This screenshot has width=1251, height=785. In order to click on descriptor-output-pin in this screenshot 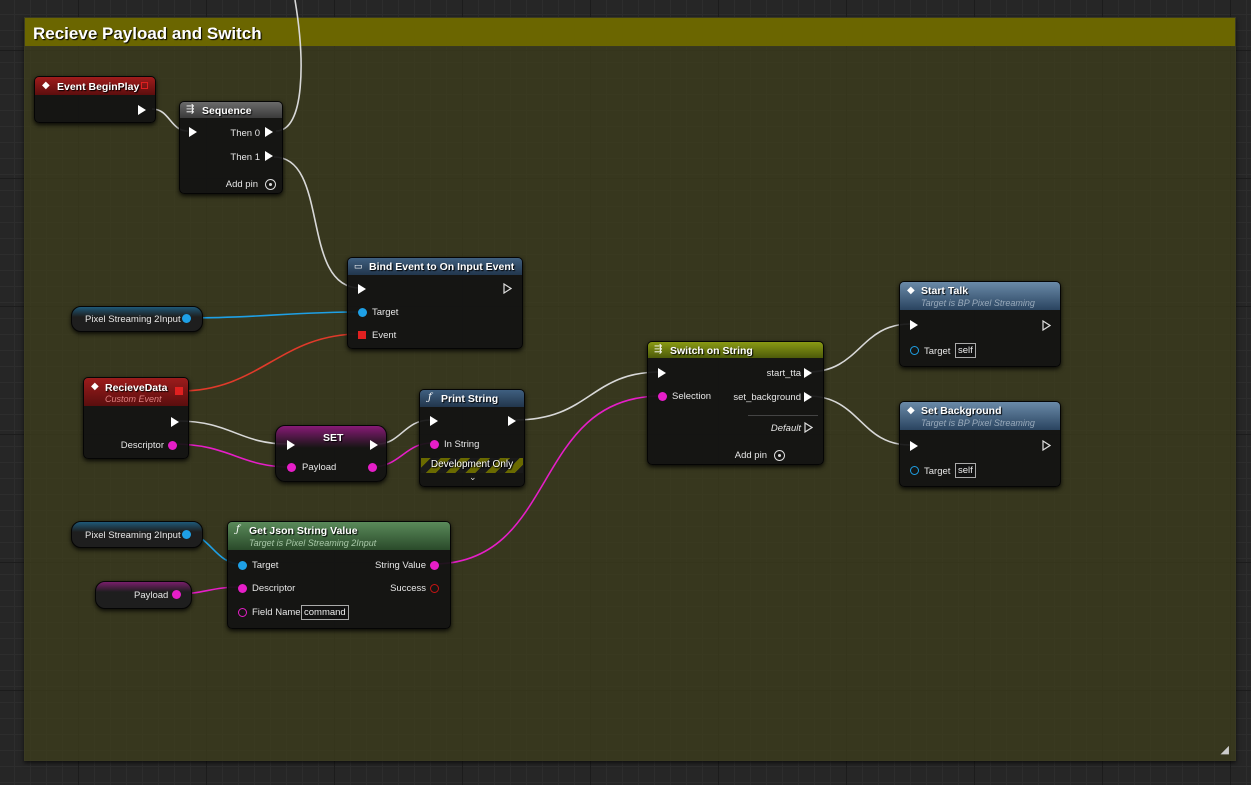, I will do `click(172, 445)`.